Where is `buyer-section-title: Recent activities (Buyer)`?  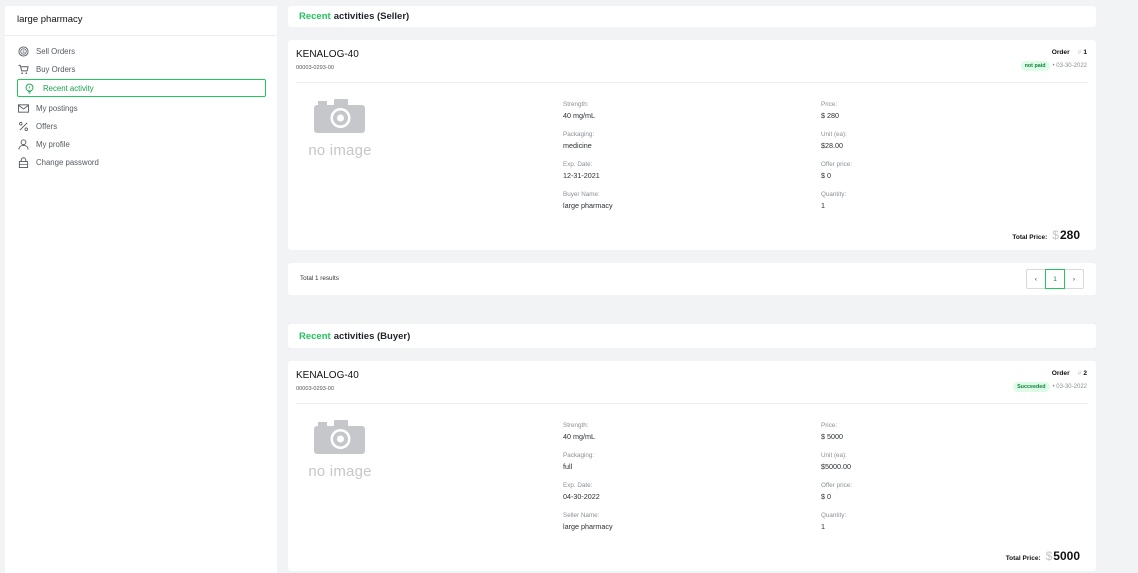 buyer-section-title: Recent activities (Buyer) is located at coordinates (692, 336).